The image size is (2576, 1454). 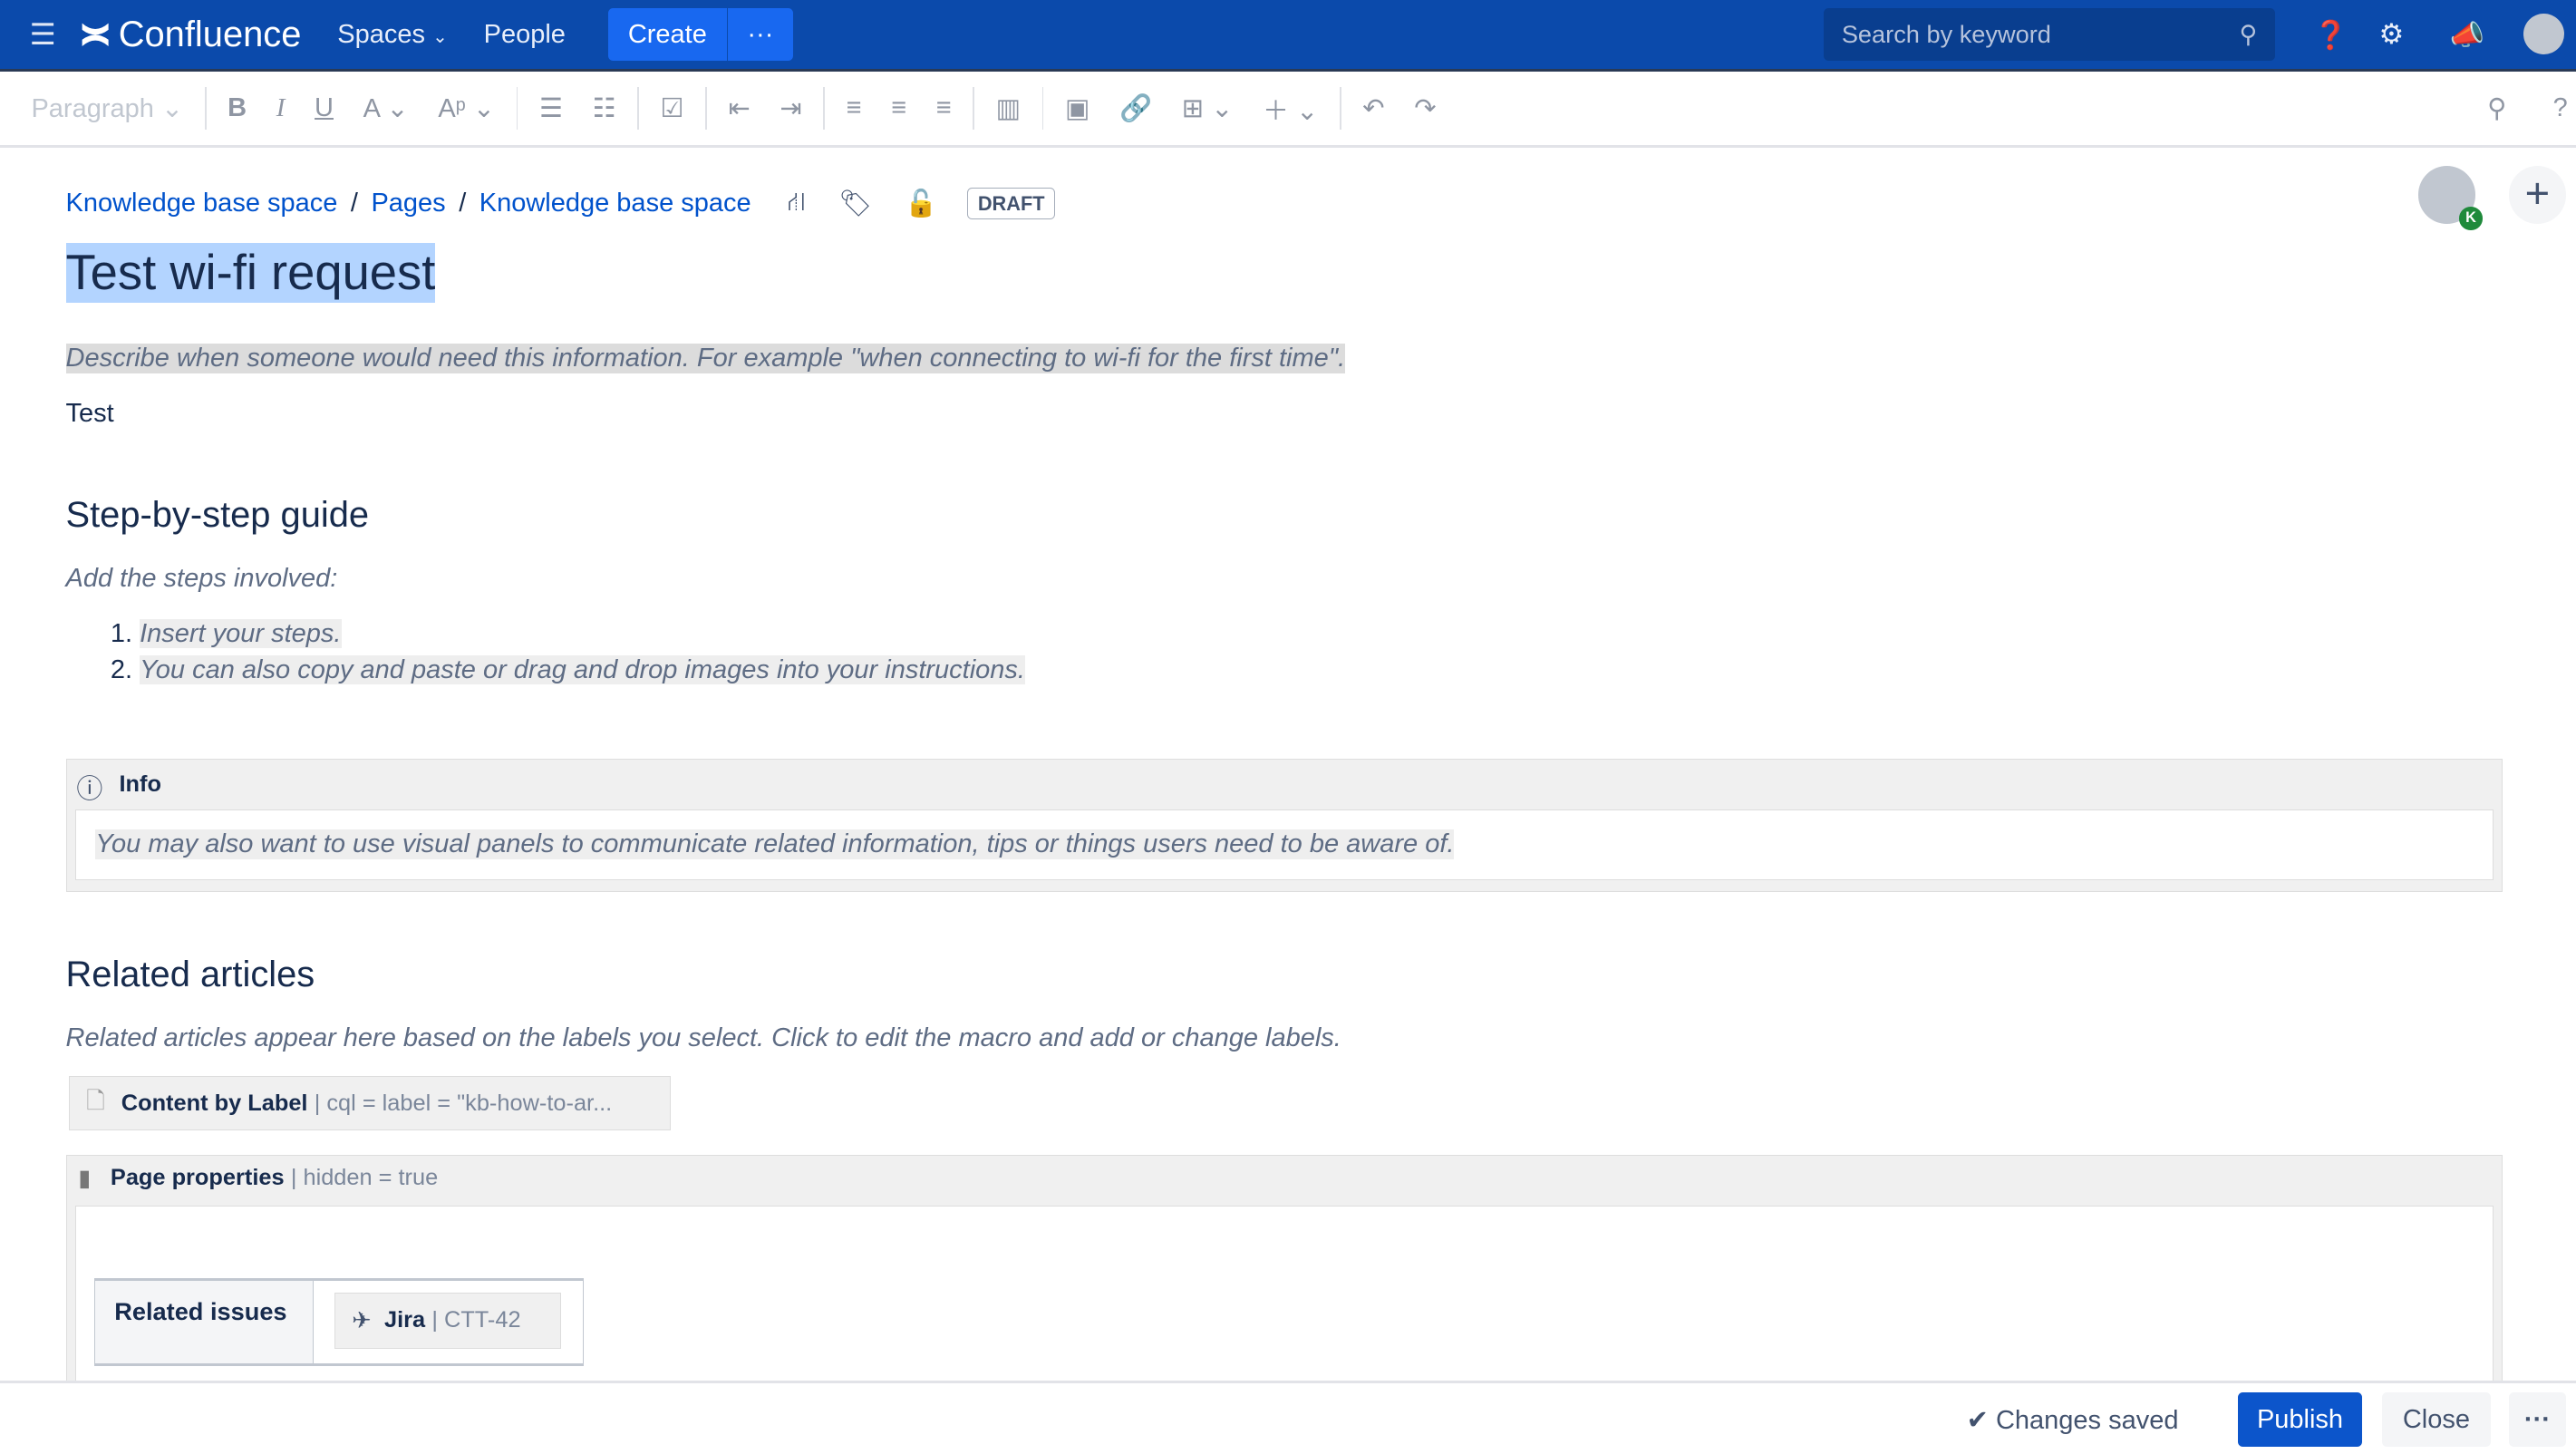 What do you see at coordinates (92, 109) in the screenshot?
I see `paragraph-label: Paragraph` at bounding box center [92, 109].